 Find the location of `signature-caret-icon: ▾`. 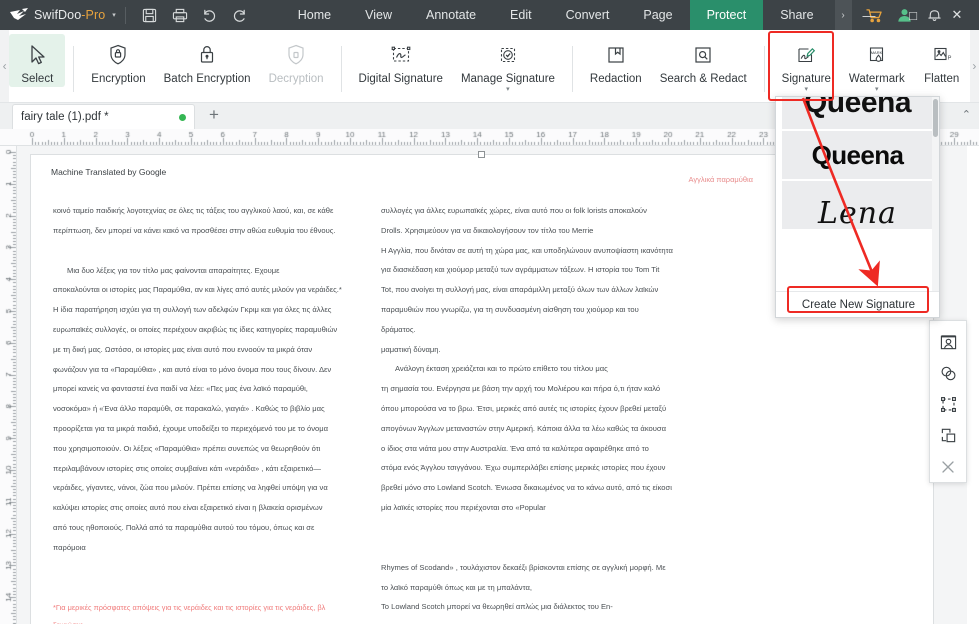

signature-caret-icon: ▾ is located at coordinates (807, 90).